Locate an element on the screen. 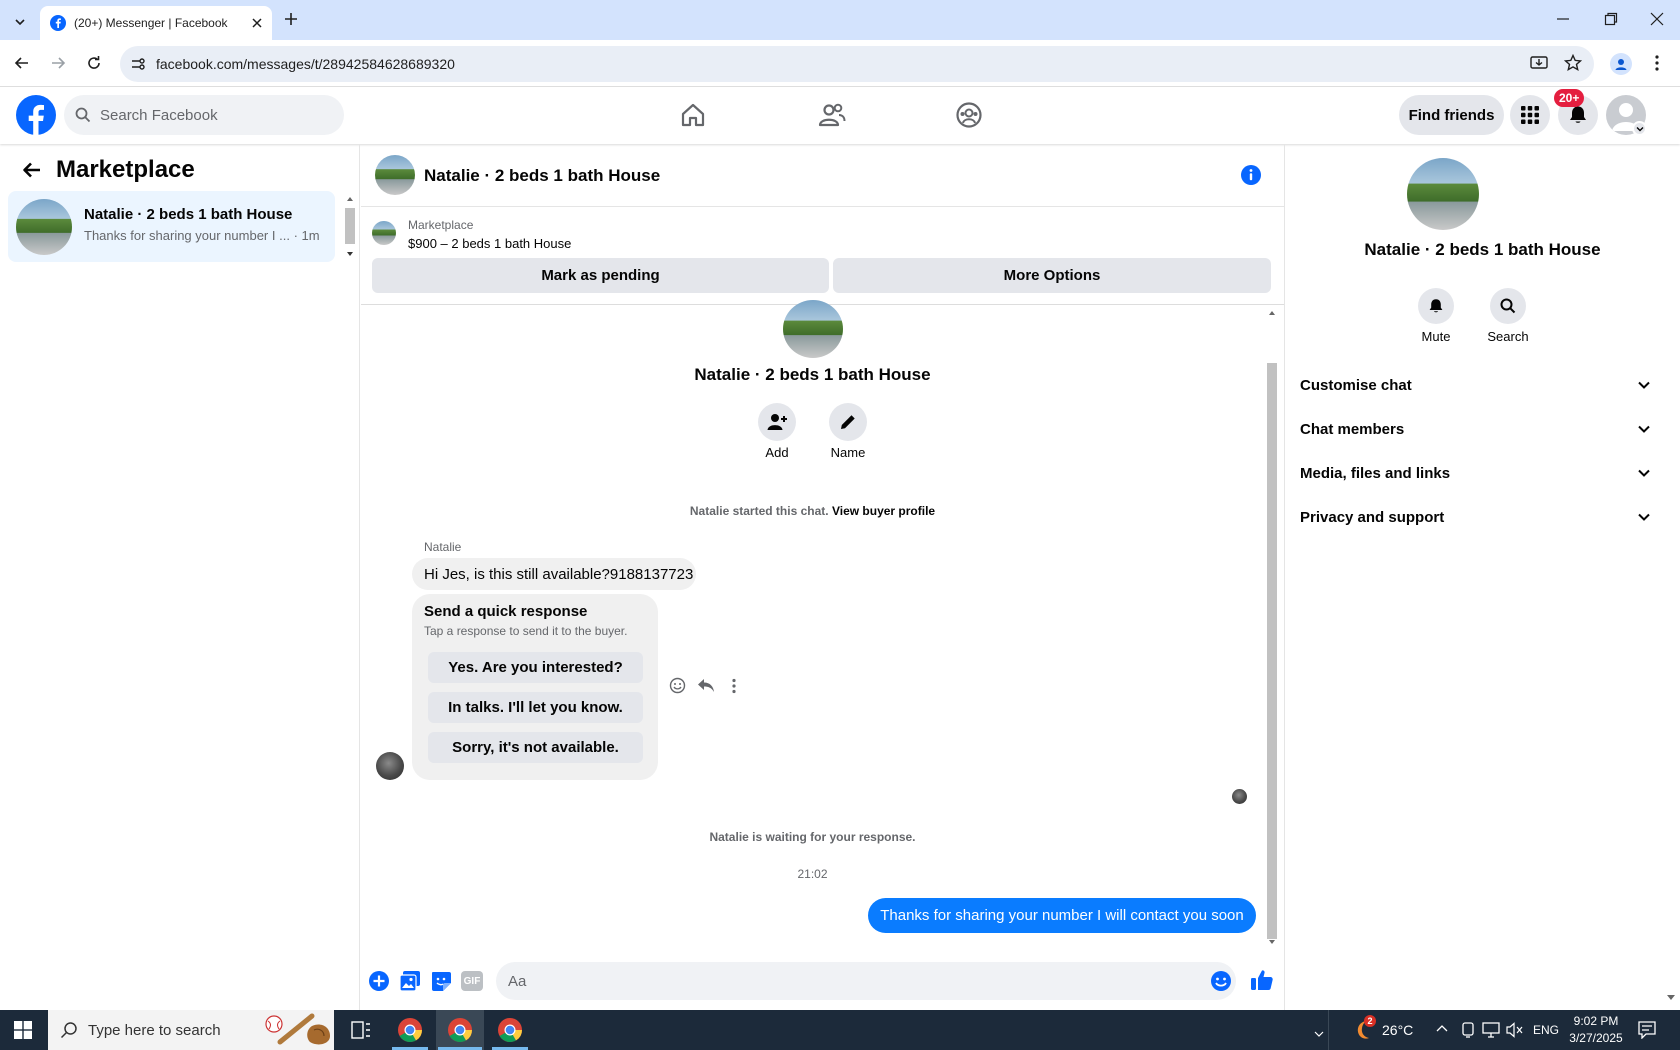 This screenshot has height=1050, width=1680. conversation-title: Natalie · 2 beds 1 bath House is located at coordinates (542, 176).